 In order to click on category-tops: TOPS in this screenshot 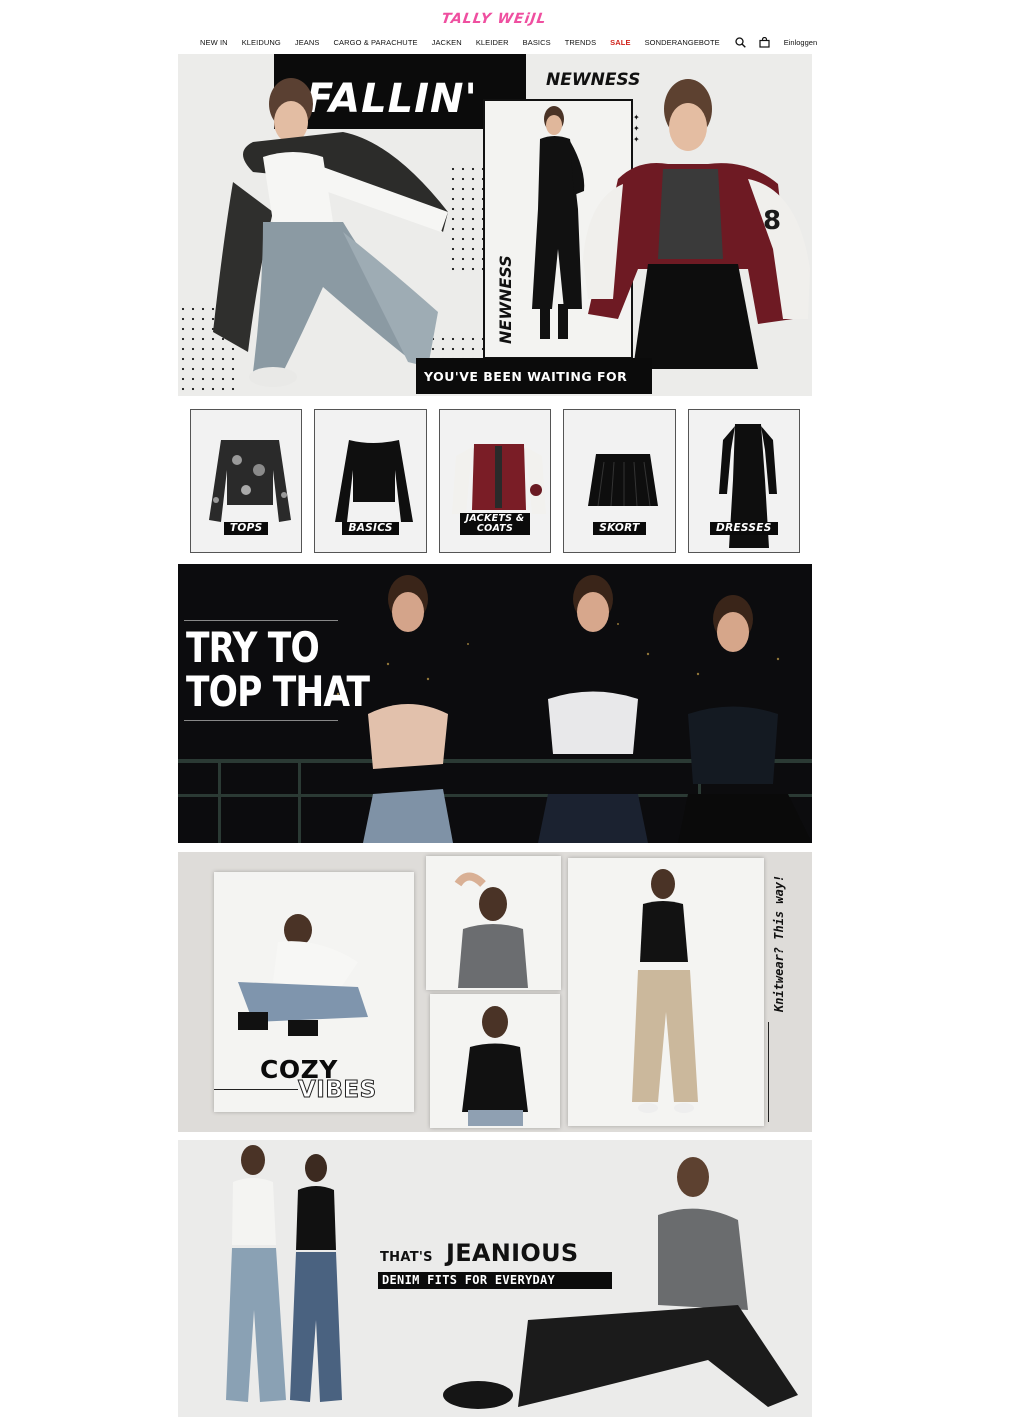, I will do `click(246, 481)`.